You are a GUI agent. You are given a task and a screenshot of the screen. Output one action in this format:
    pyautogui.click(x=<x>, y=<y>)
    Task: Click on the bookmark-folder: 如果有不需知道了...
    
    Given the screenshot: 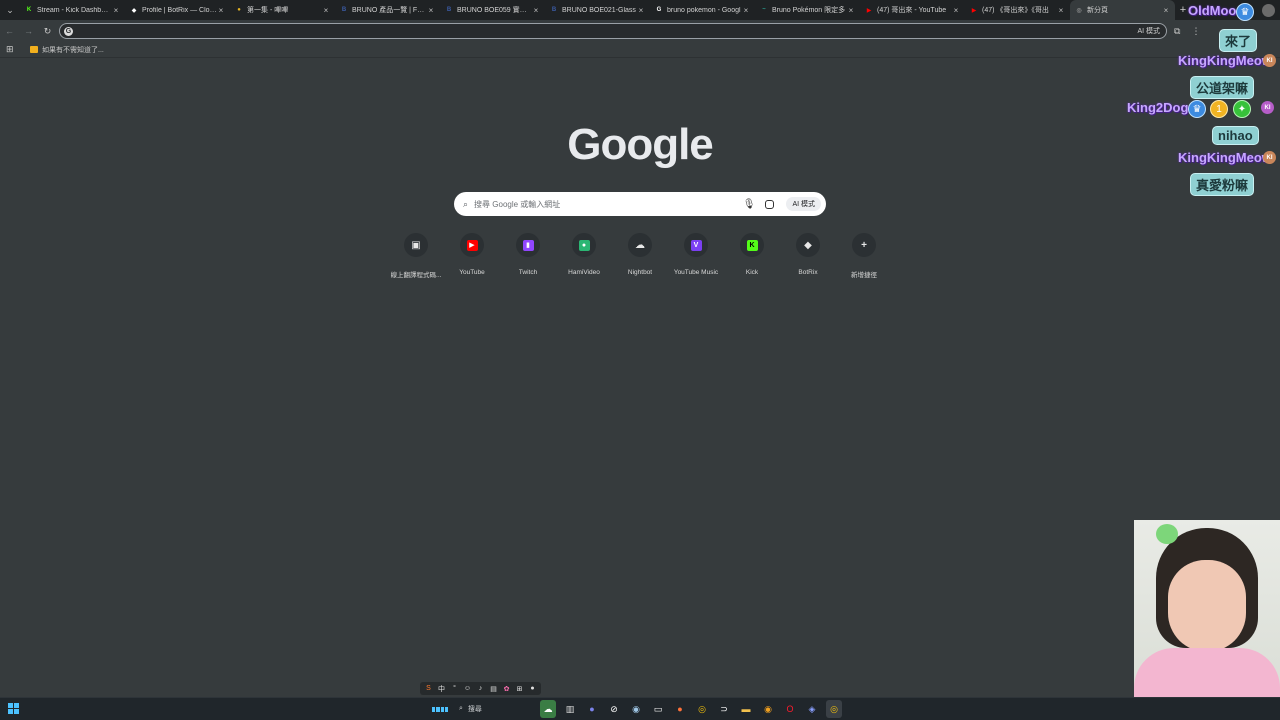 What is the action you would take?
    pyautogui.click(x=73, y=50)
    